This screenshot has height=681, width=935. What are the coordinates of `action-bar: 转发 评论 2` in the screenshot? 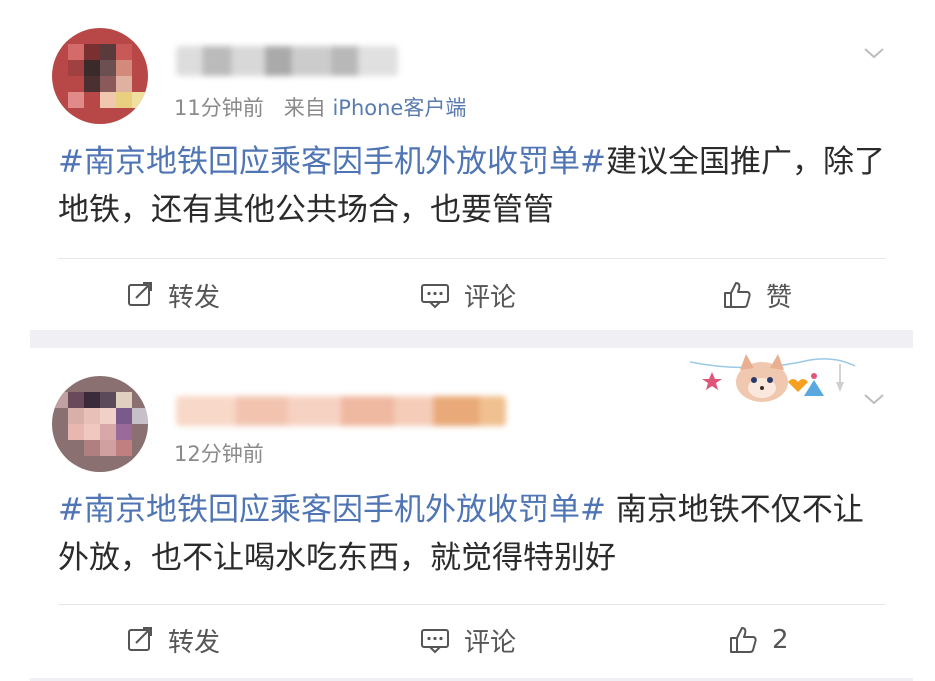 It's located at (467, 640).